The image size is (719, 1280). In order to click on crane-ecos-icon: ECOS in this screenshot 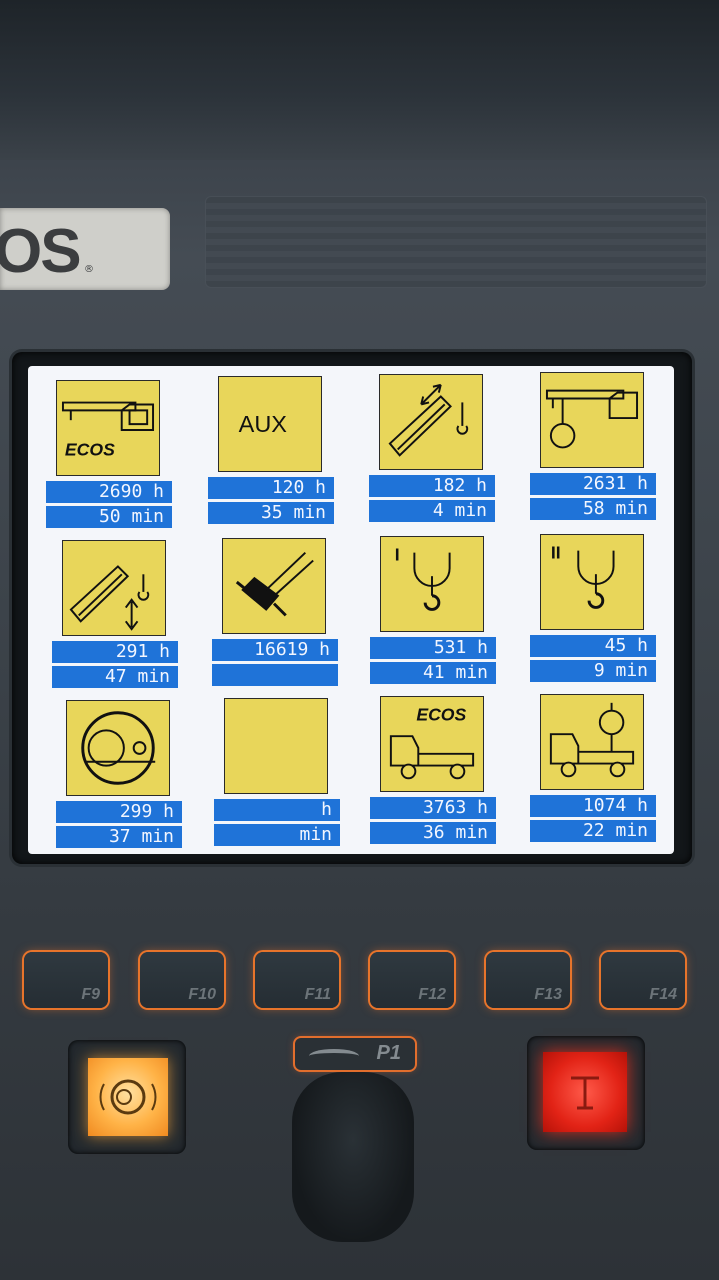, I will do `click(108, 428)`.